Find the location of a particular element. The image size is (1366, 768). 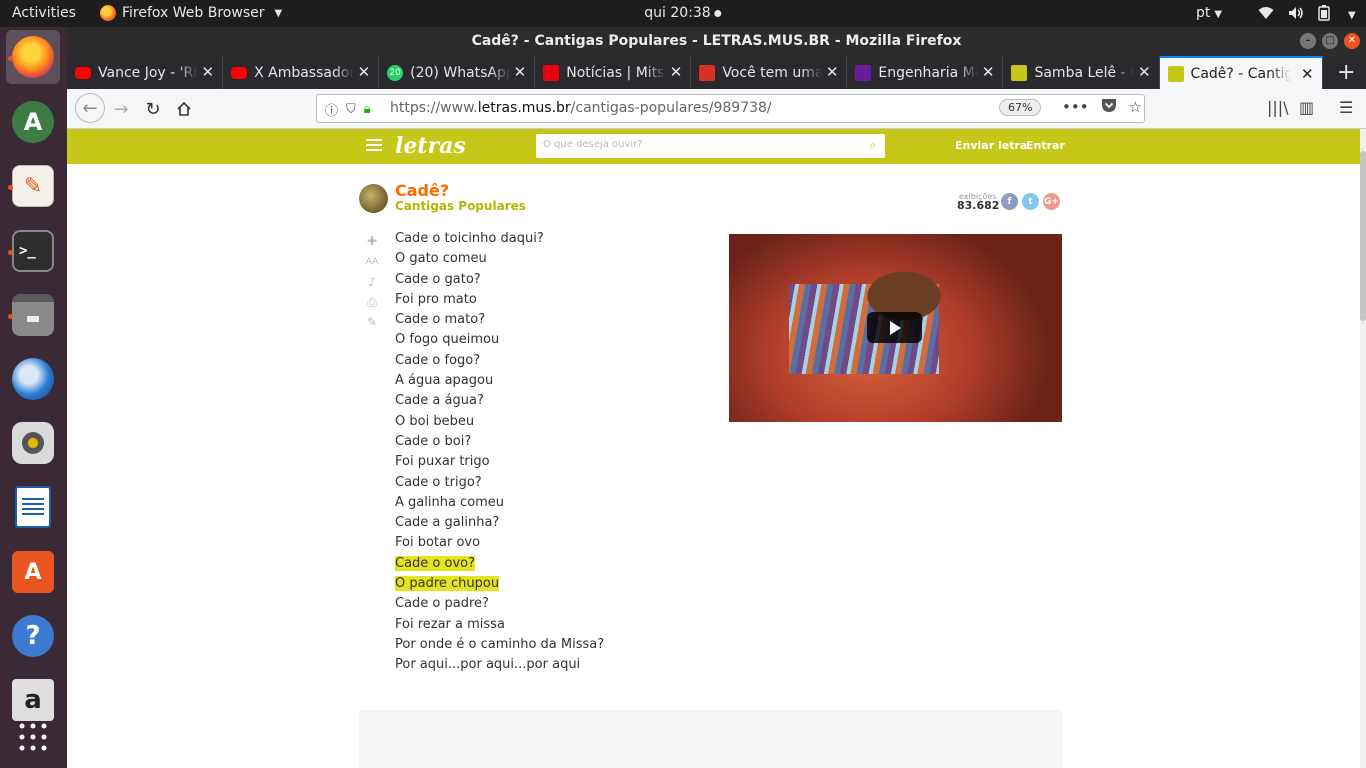

activities-button: Activities is located at coordinates (44, 13).